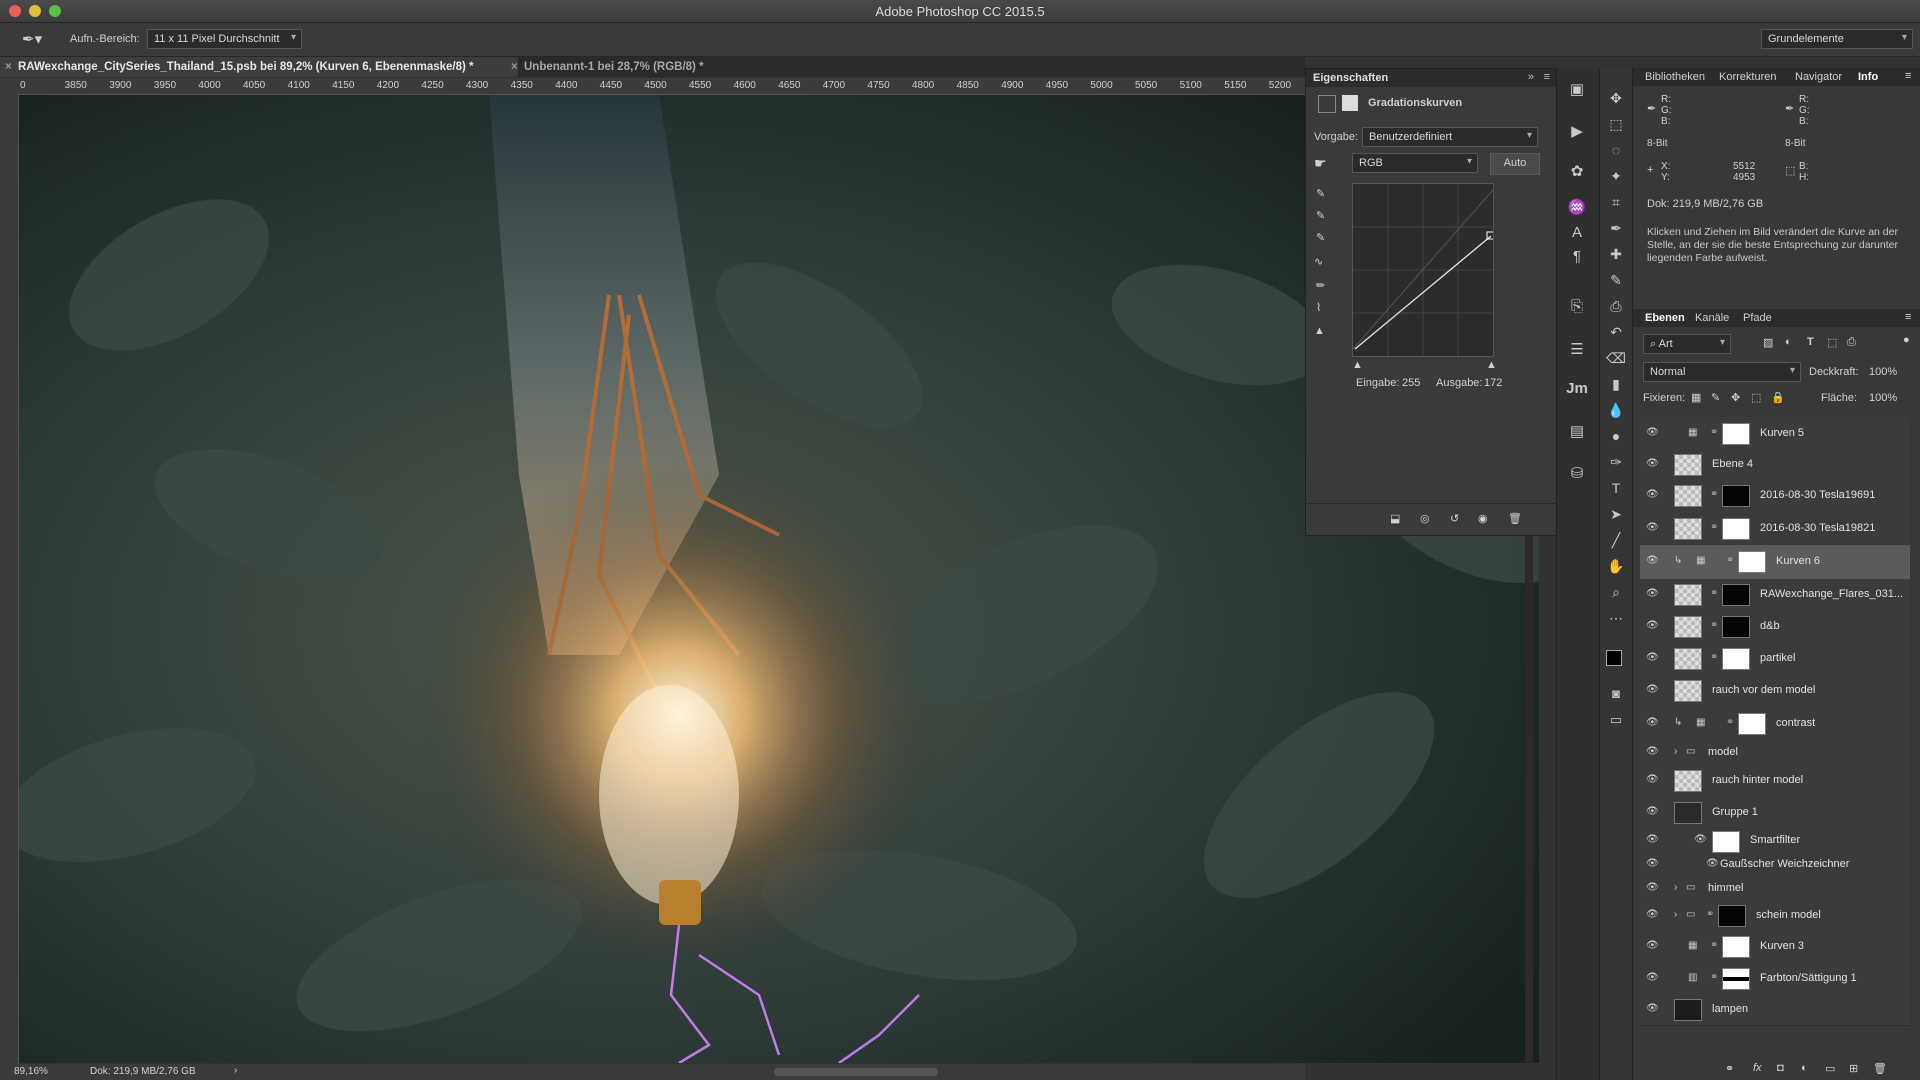  What do you see at coordinates (1320, 237) in the screenshot?
I see `white-point-eyedropper-icon: ✎` at bounding box center [1320, 237].